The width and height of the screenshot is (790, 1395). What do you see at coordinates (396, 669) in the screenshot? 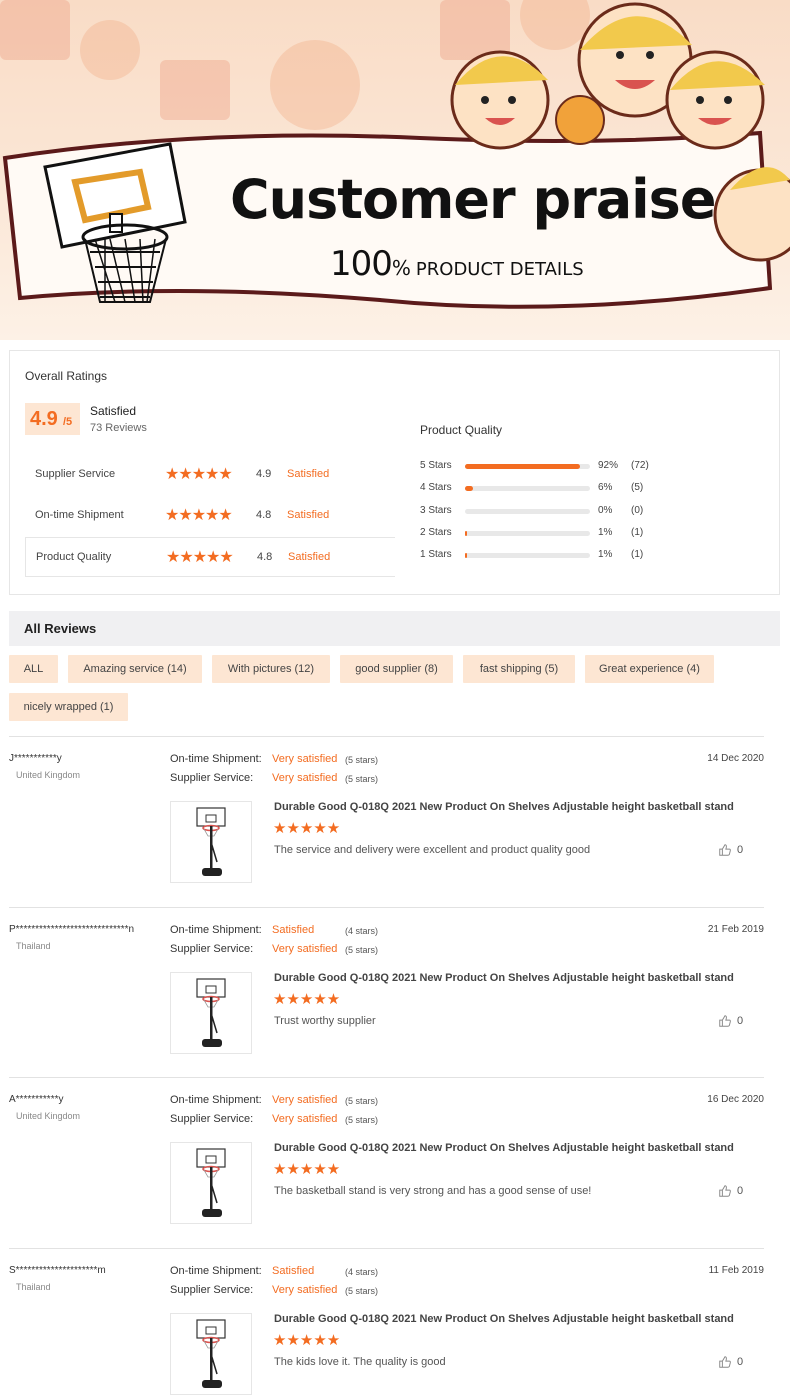
I see `filter-chip-good-supplier: good supplier (8)` at bounding box center [396, 669].